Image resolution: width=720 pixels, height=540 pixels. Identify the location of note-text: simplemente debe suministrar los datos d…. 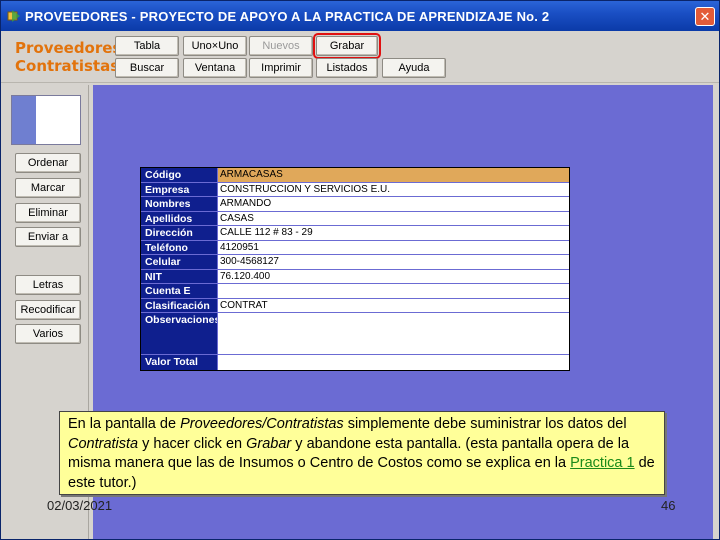
(485, 424).